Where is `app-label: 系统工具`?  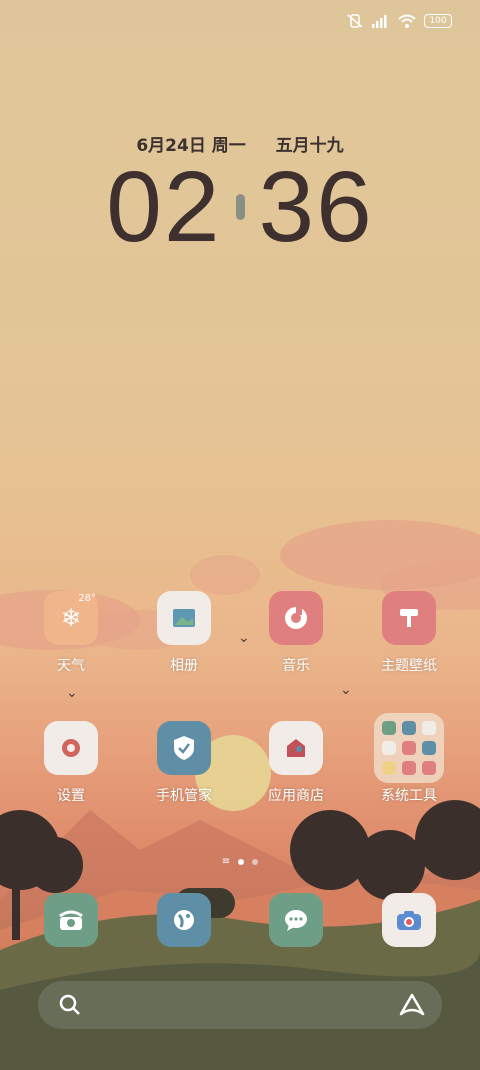
app-label: 系统工具 is located at coordinates (409, 796).